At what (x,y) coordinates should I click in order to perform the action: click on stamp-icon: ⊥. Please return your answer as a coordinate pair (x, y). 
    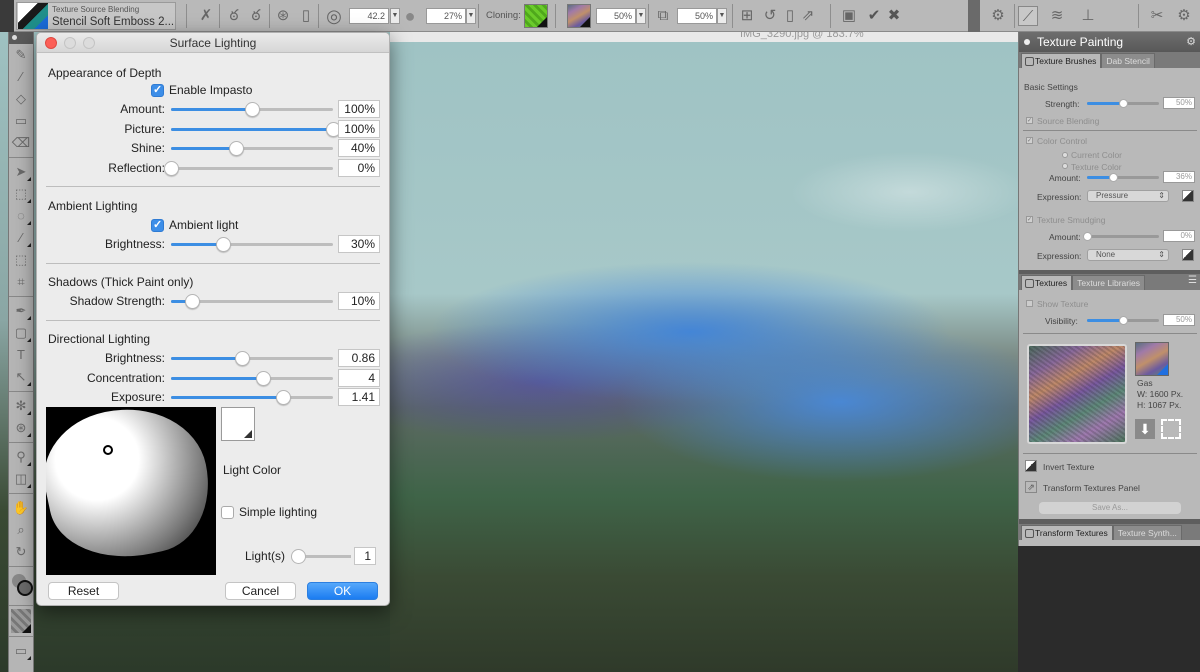
    Looking at the image, I should click on (1088, 16).